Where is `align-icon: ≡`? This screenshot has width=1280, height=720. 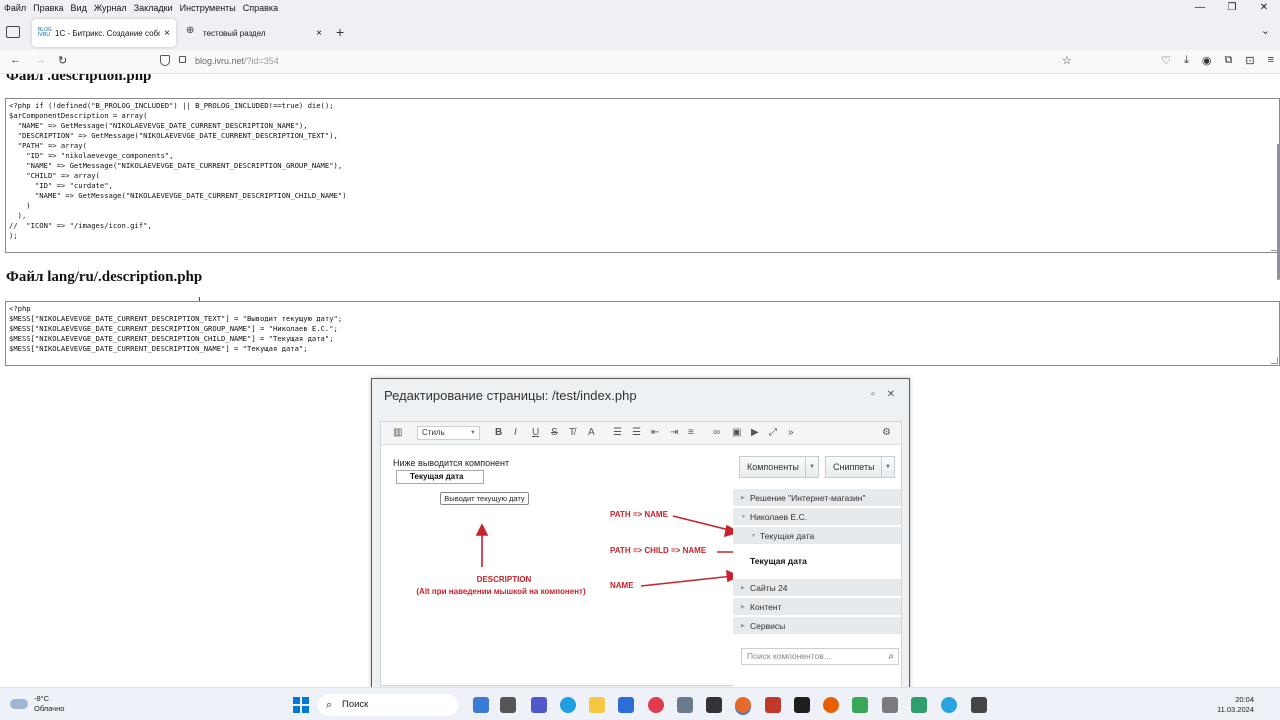 align-icon: ≡ is located at coordinates (691, 432).